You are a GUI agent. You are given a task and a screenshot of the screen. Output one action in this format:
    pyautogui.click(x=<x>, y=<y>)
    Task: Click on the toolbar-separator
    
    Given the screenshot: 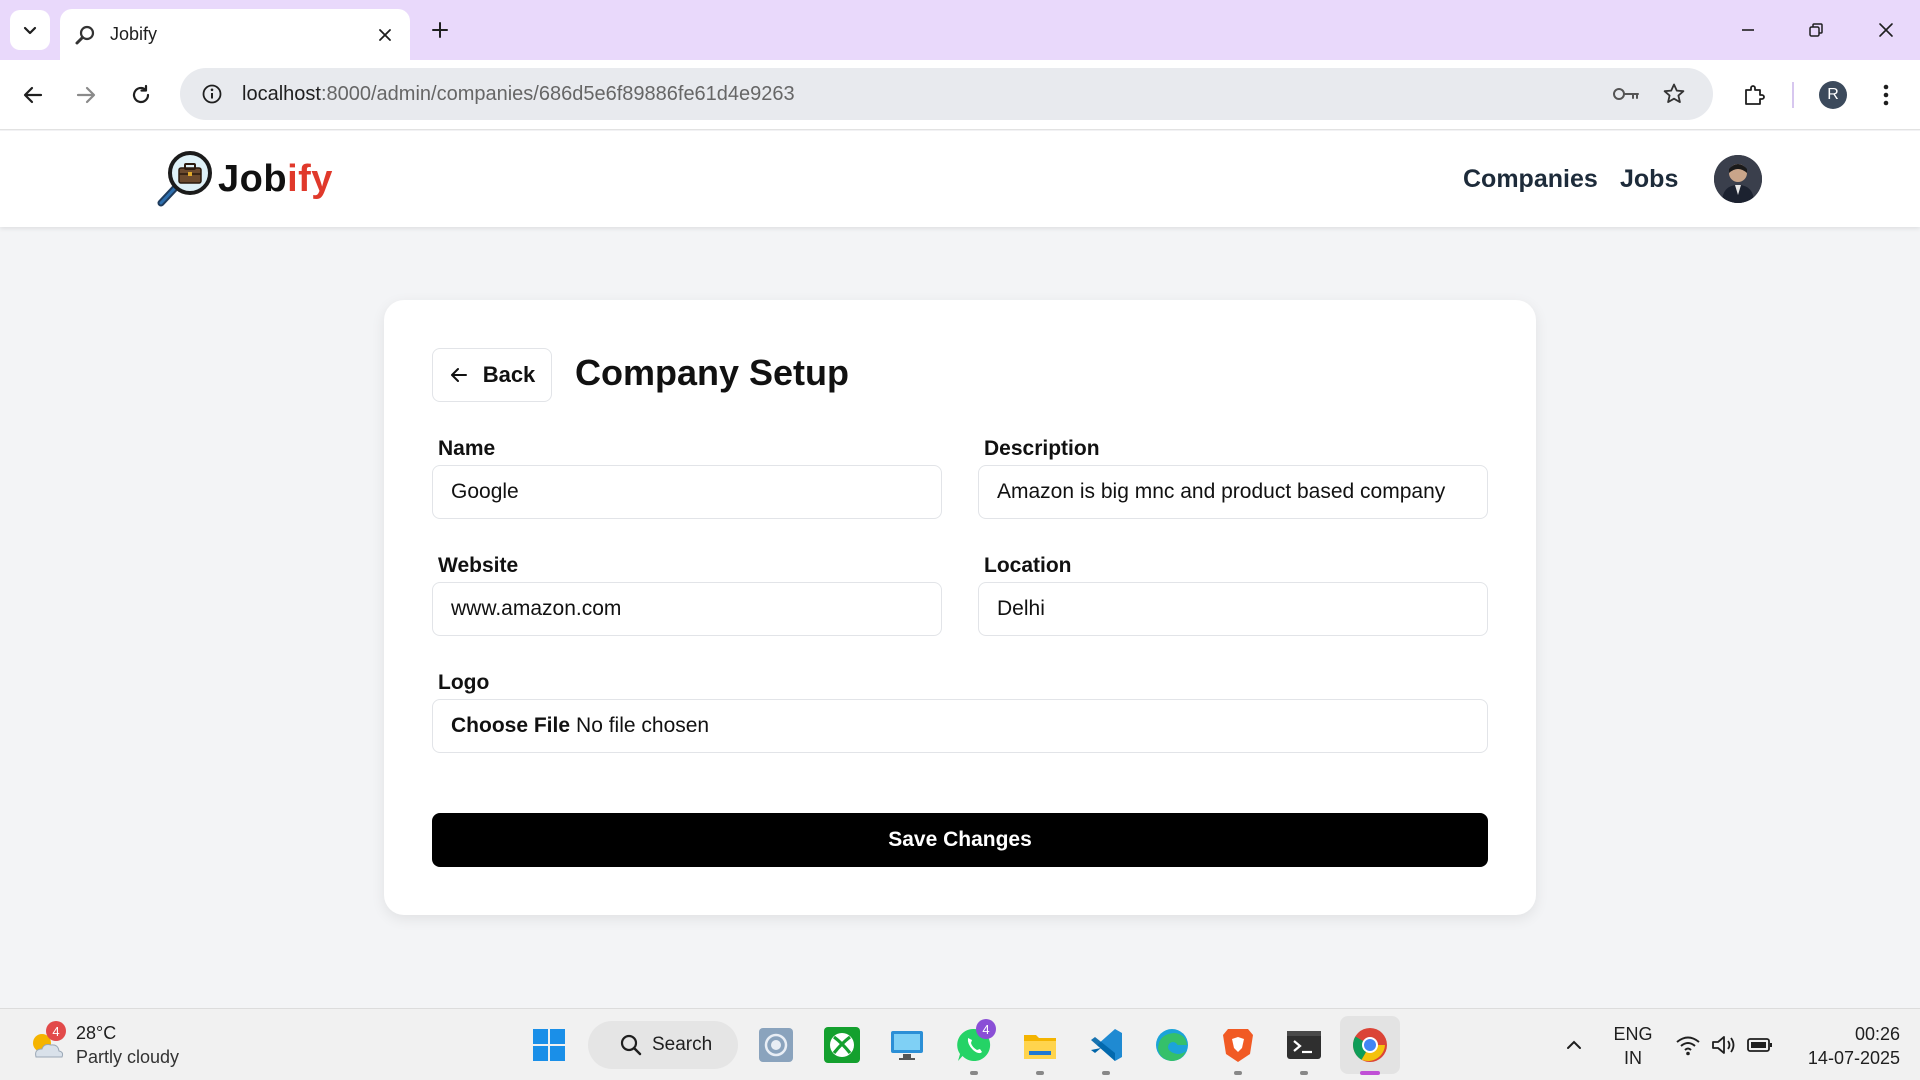 What is the action you would take?
    pyautogui.click(x=1793, y=95)
    